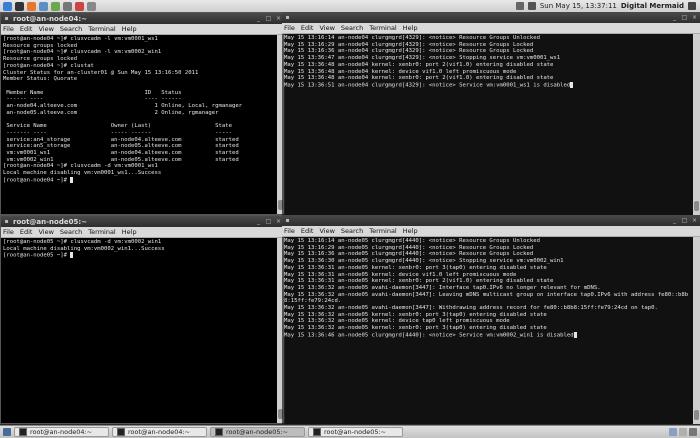 The image size is (700, 438). I want to click on terminal-launcher-icon, so click(19, 6).